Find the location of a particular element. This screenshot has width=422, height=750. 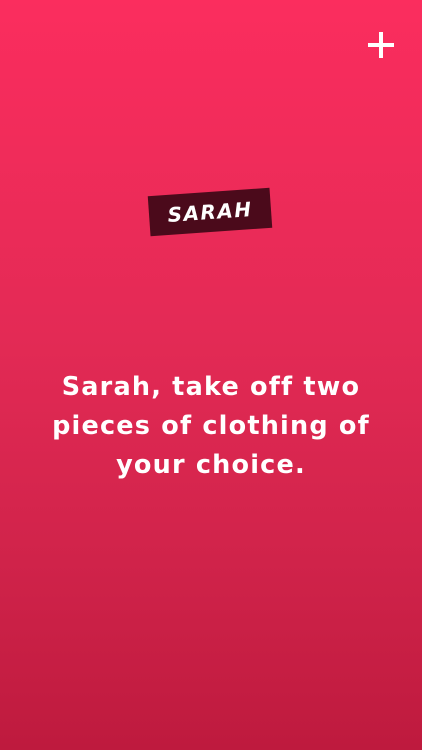

plus-icon is located at coordinates (381, 45).